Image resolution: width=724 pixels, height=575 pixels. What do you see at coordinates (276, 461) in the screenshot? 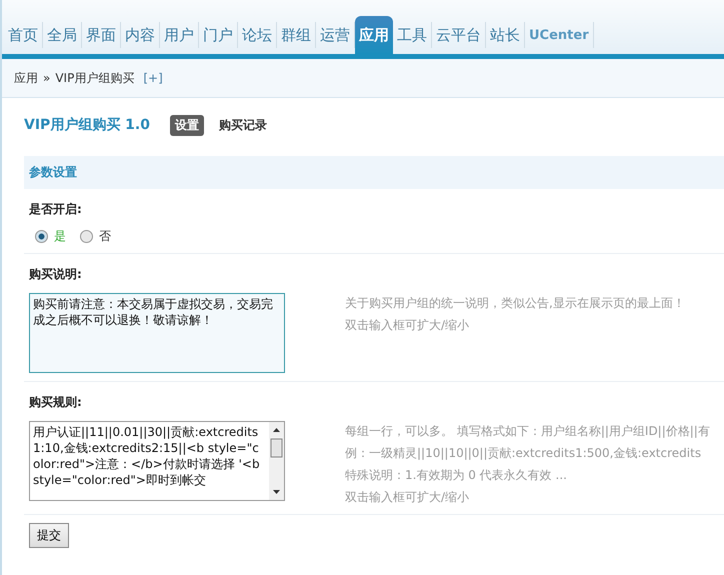
I see `scrollbar-icon` at bounding box center [276, 461].